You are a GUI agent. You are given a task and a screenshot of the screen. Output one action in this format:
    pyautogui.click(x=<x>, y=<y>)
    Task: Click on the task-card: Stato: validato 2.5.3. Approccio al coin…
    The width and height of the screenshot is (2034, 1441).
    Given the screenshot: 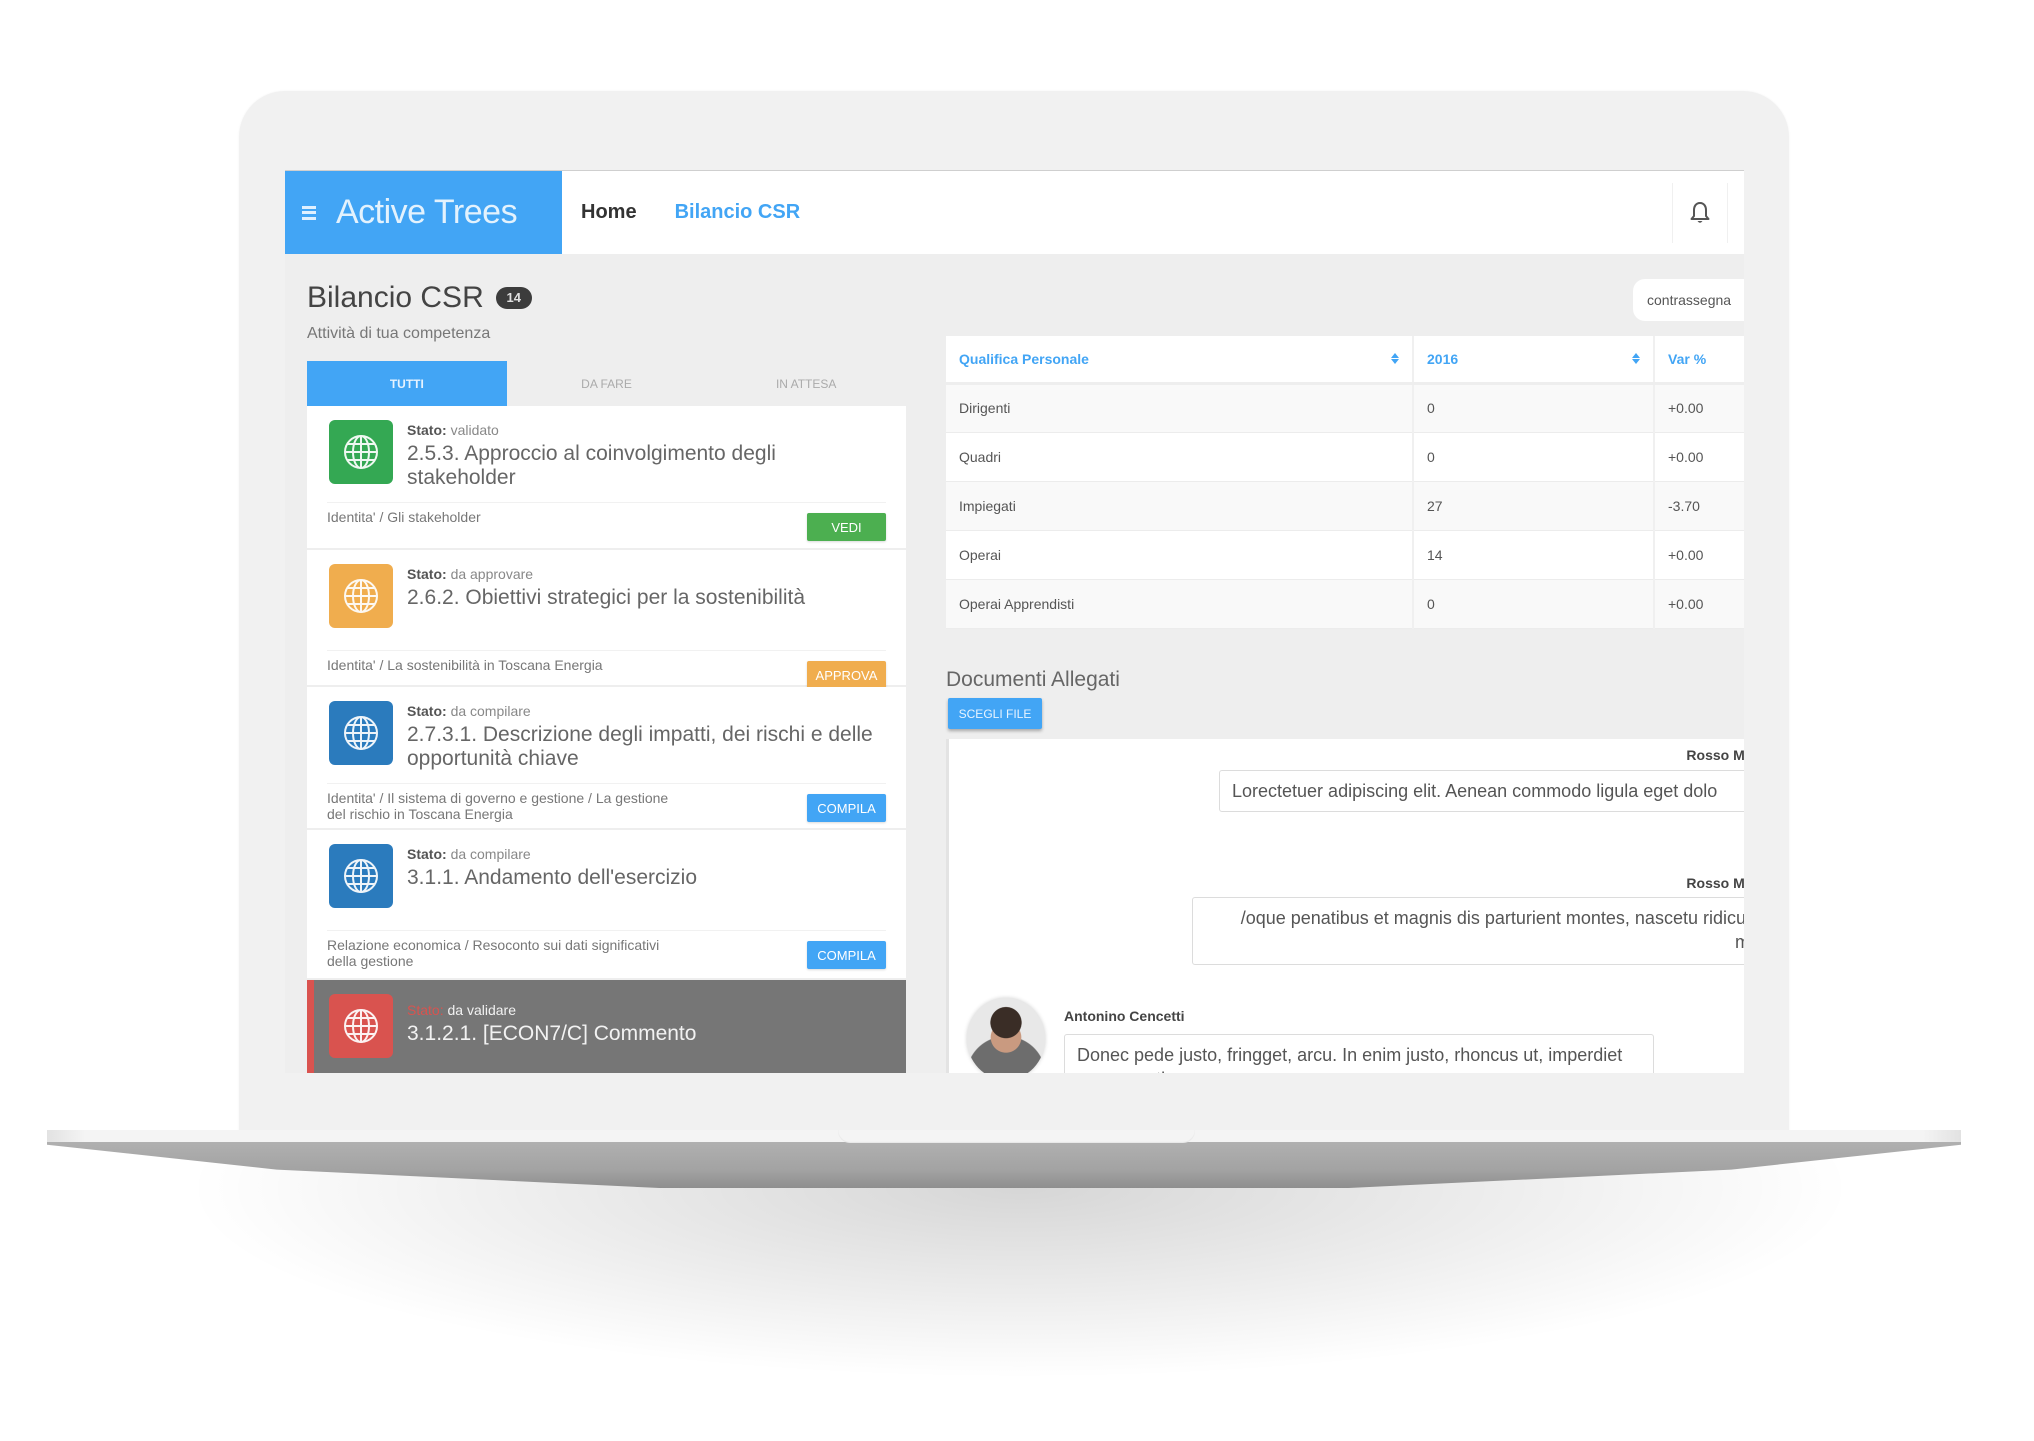 What is the action you would take?
    pyautogui.click(x=606, y=478)
    